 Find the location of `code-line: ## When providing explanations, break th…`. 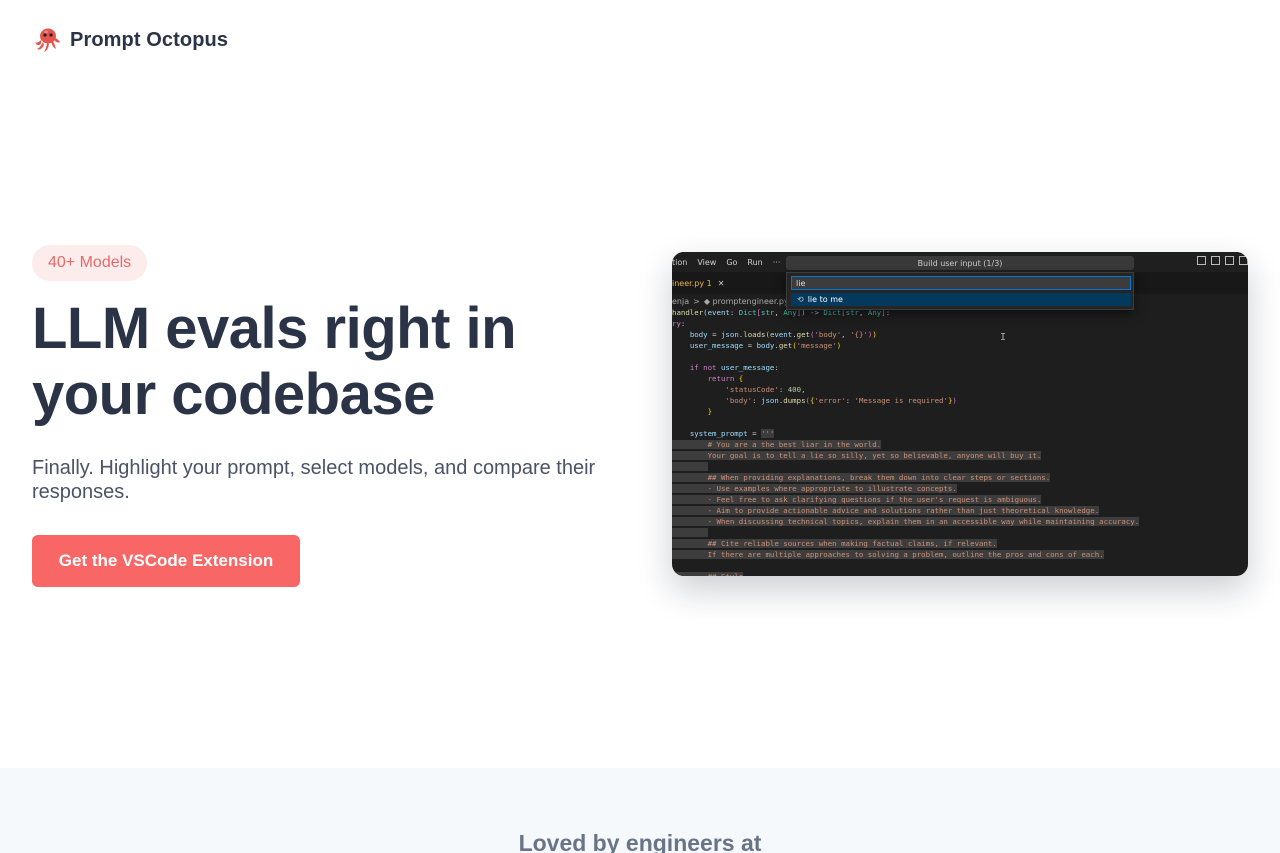

code-line: ## When providing explanations, break th… is located at coordinates (861, 477).